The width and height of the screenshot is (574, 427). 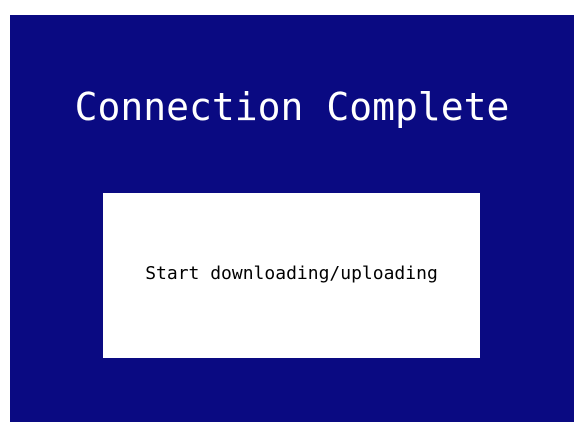 I want to click on status-message: Start downloading/uploading, so click(x=291, y=273).